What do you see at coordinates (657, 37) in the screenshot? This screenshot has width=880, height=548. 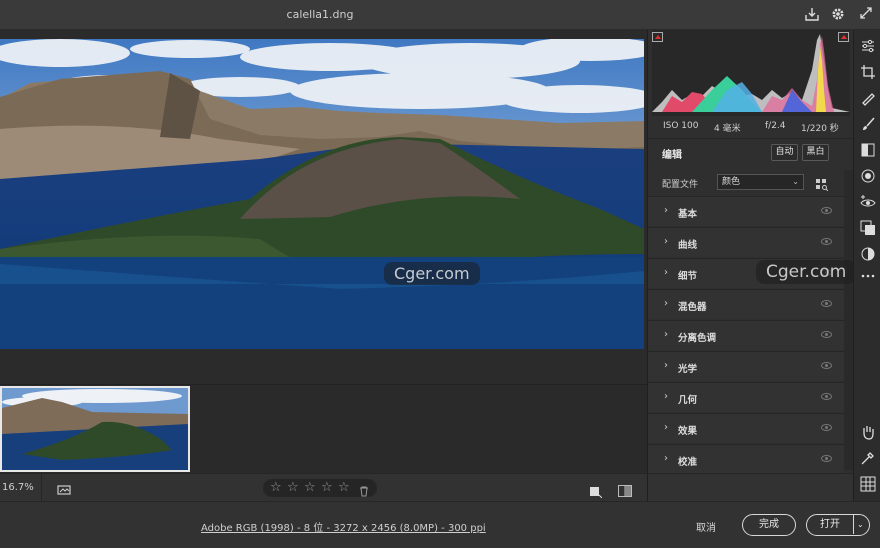 I see `shadow-clipping-icon` at bounding box center [657, 37].